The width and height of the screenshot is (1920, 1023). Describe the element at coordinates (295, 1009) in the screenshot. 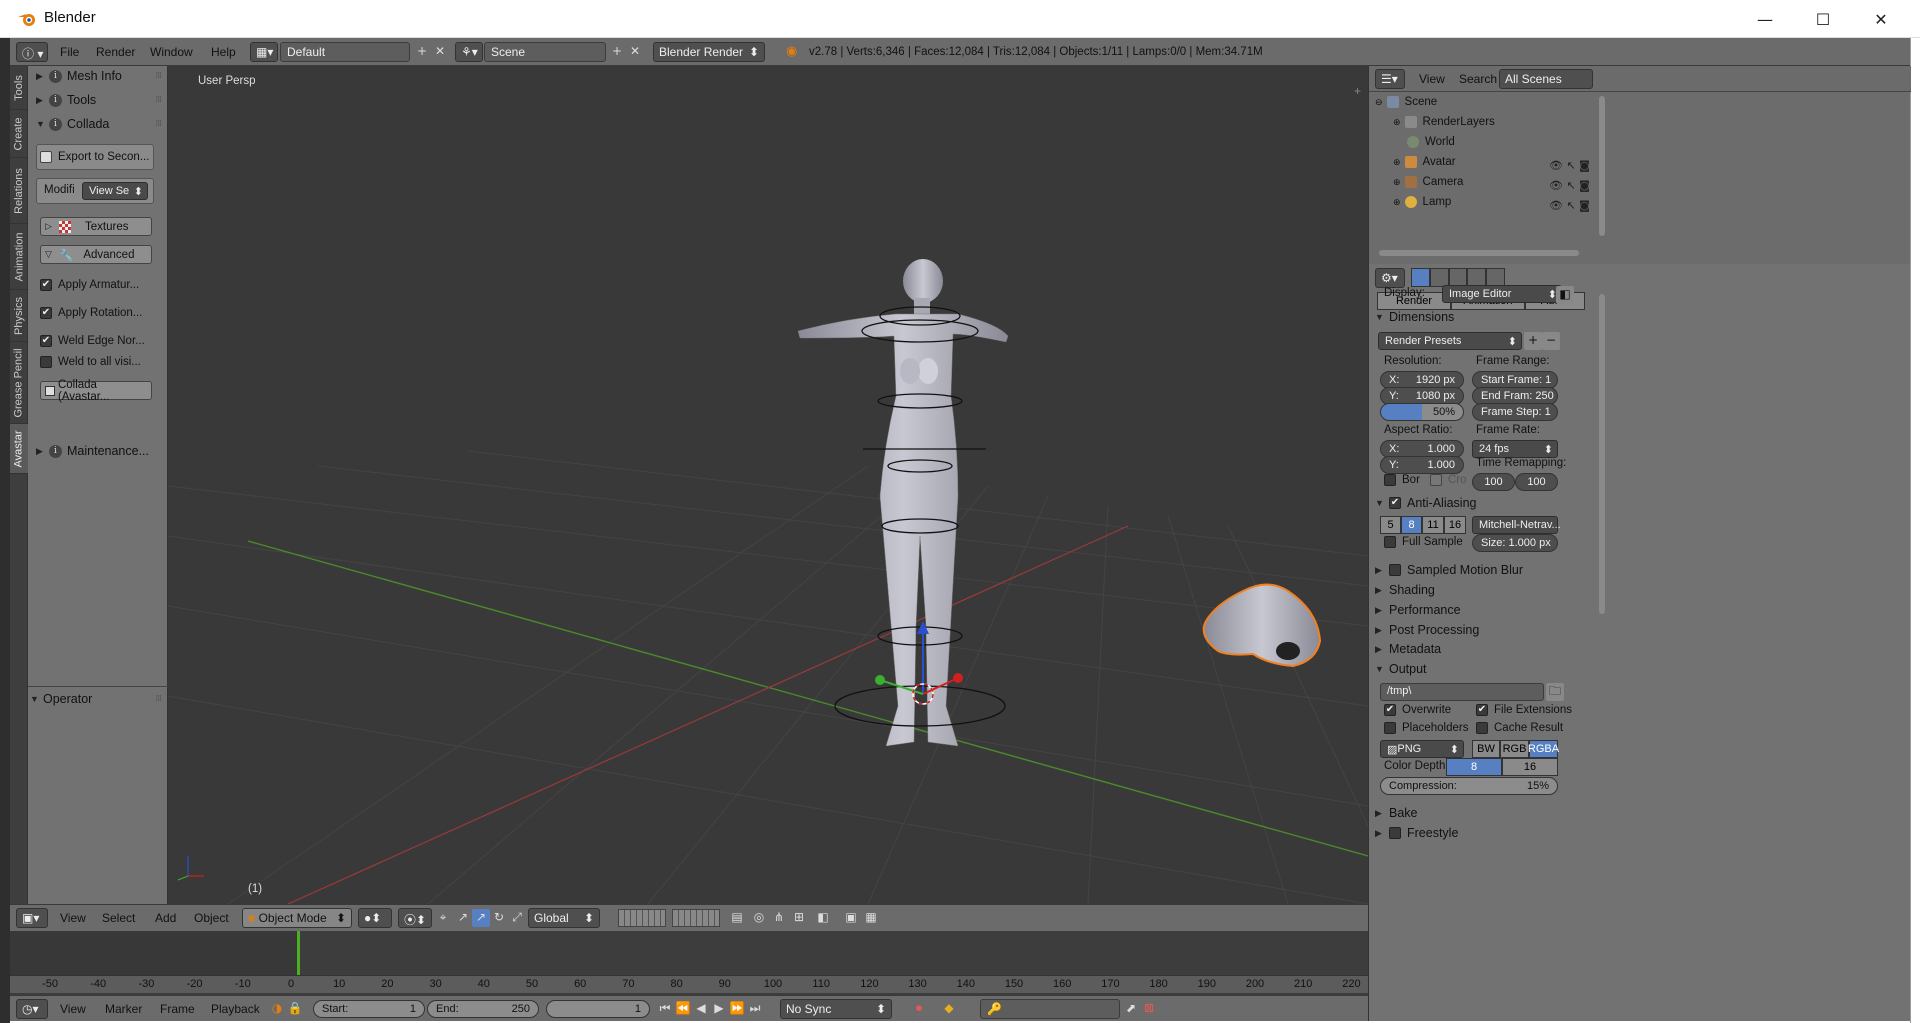

I see `lock-range-icon: 🔒` at that location.